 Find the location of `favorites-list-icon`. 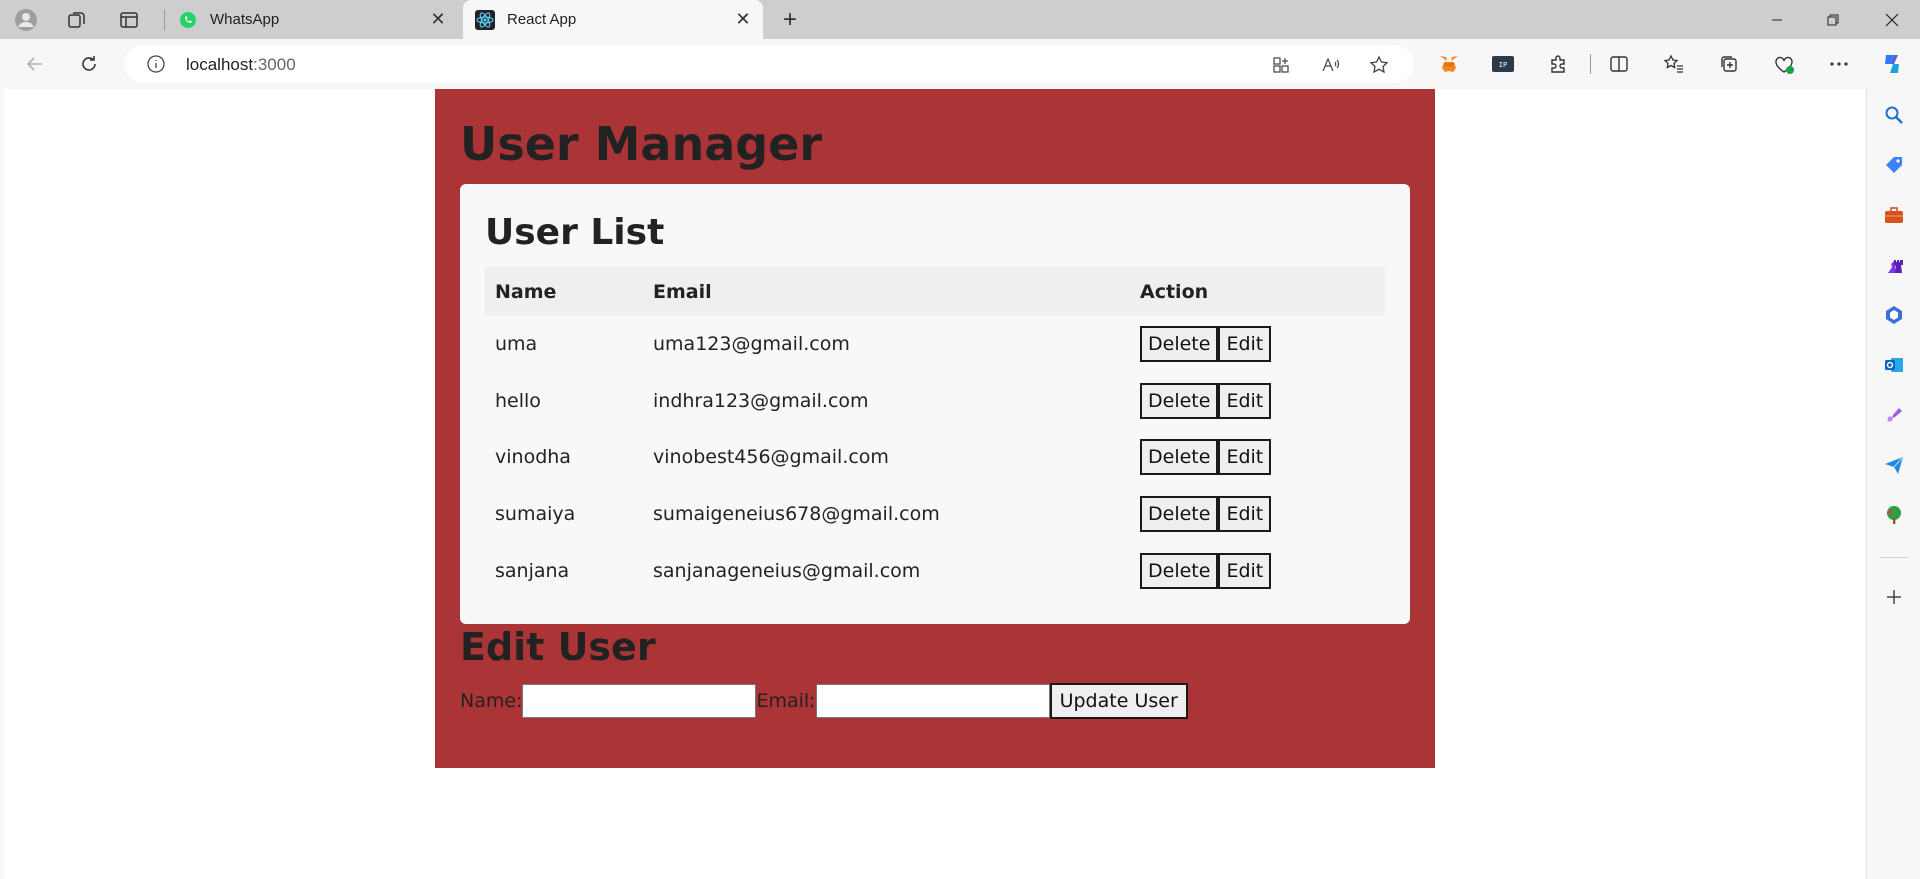

favorites-list-icon is located at coordinates (1674, 64).